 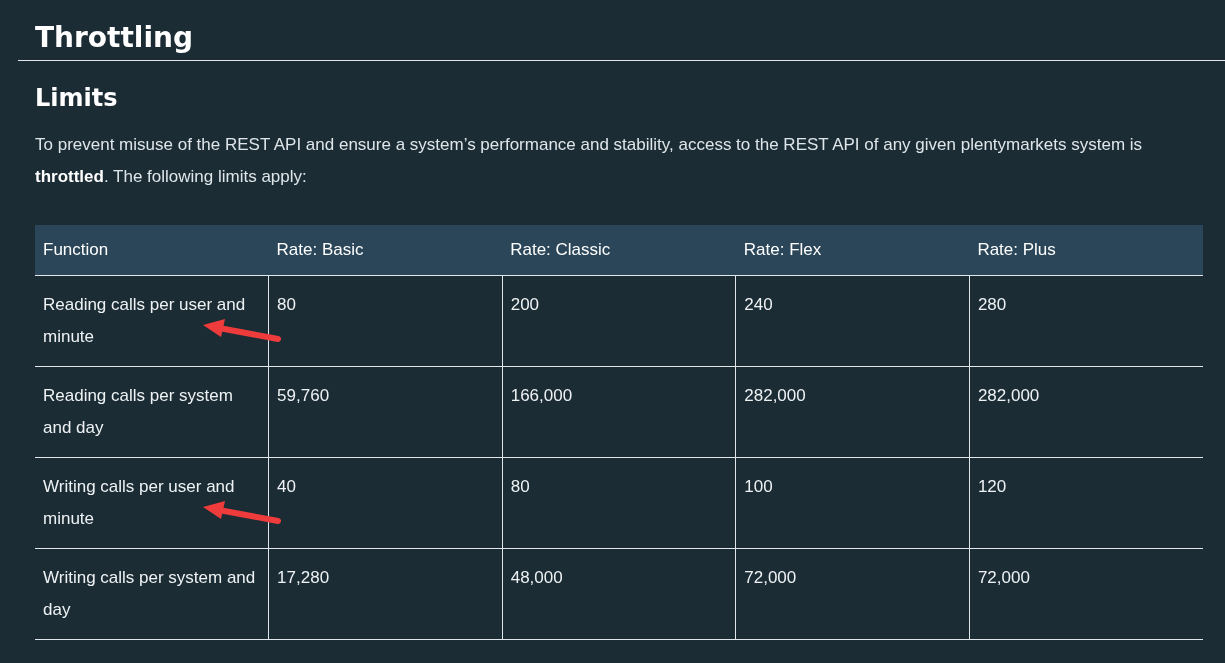 What do you see at coordinates (385, 412) in the screenshot?
I see `table-cell: 59,760` at bounding box center [385, 412].